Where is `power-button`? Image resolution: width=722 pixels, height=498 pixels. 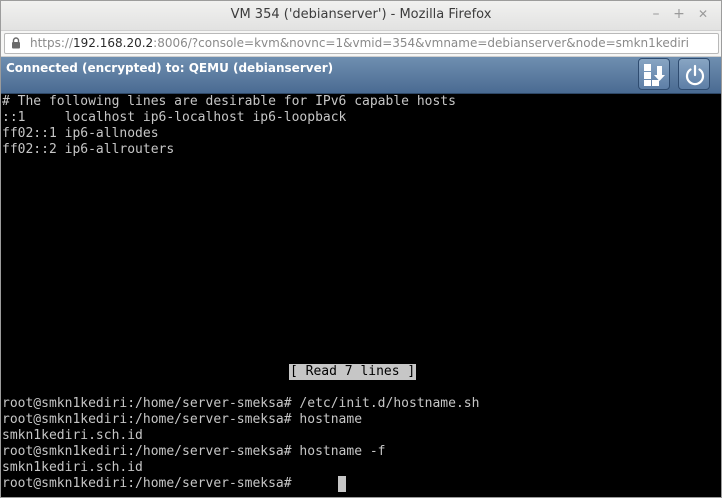
power-button is located at coordinates (694, 74).